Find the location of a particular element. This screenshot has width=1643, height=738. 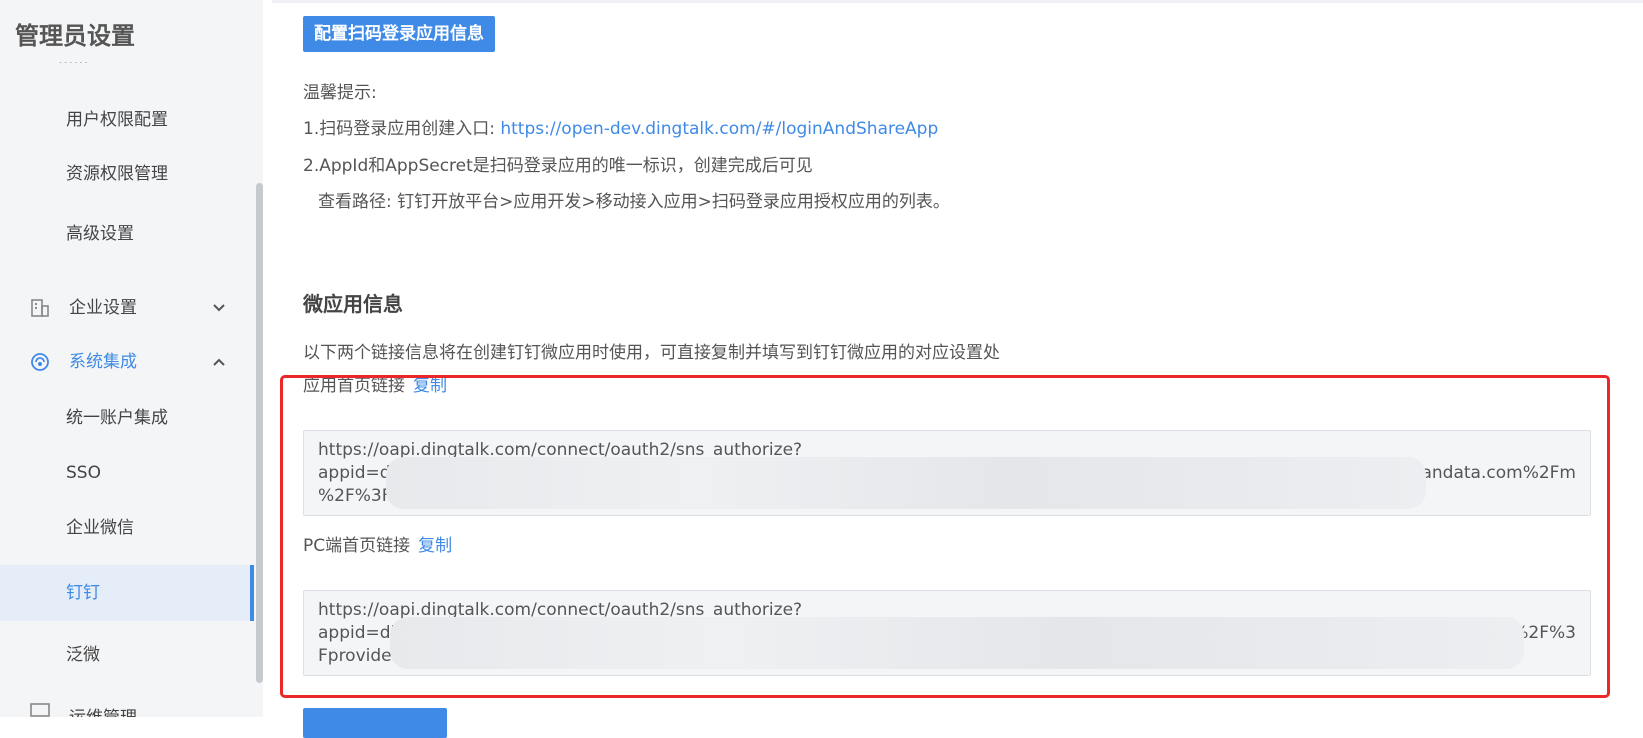

sidebar-item-sso: SSO is located at coordinates (127, 473).